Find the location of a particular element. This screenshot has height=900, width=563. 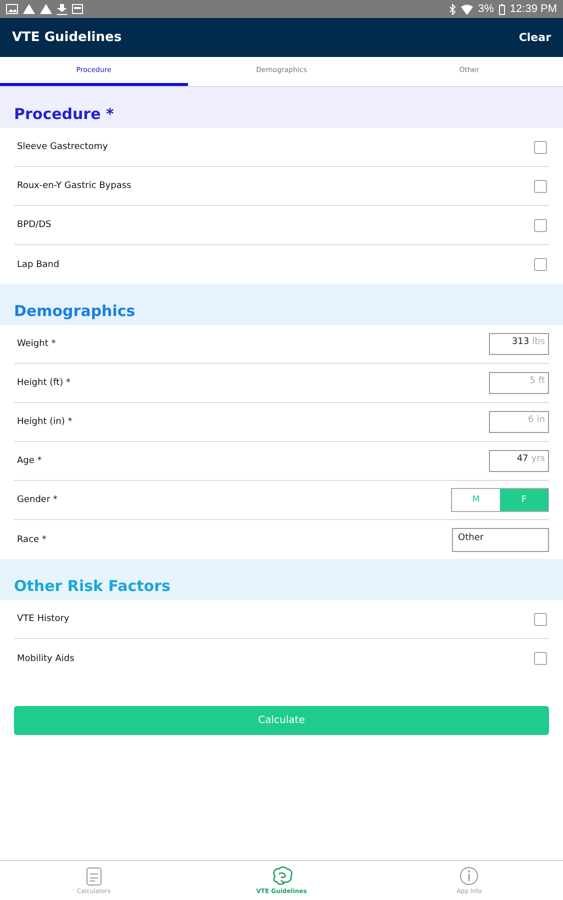

unit-label: lbs is located at coordinates (538, 342).